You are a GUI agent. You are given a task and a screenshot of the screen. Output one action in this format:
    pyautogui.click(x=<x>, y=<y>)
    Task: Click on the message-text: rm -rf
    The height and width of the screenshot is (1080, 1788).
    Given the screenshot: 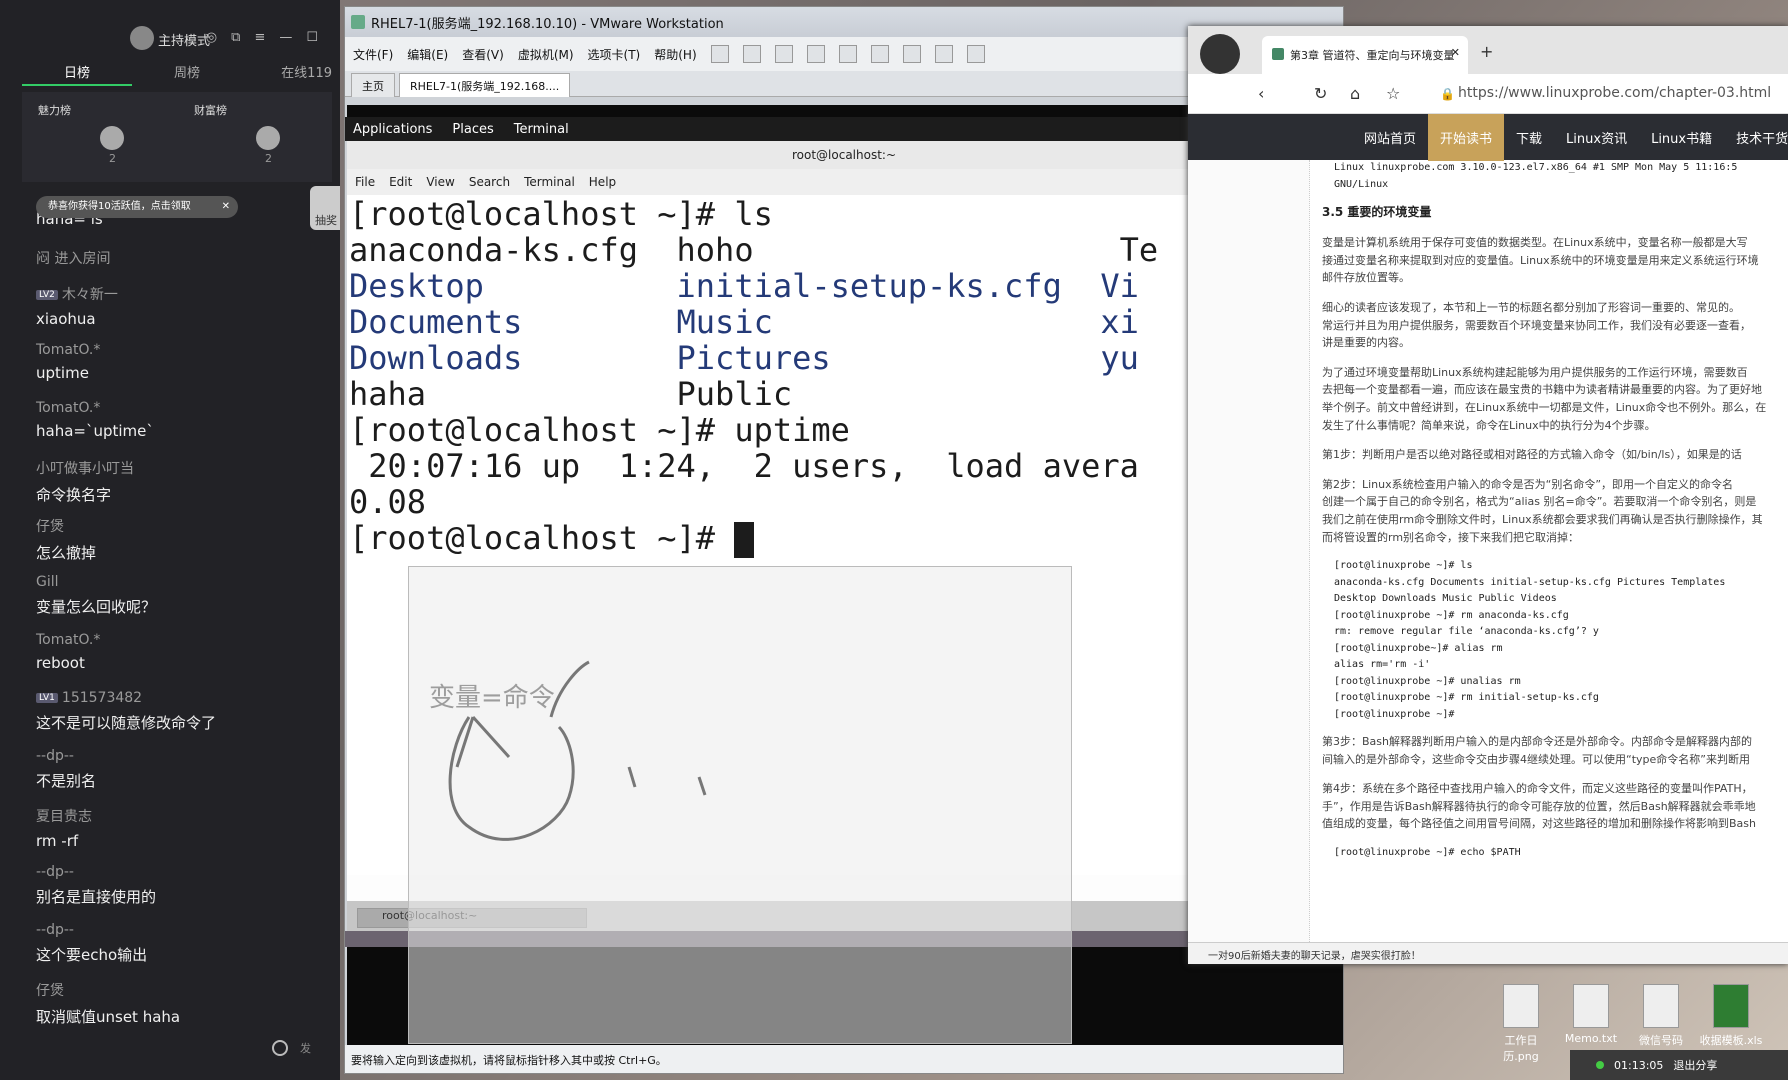 What is the action you would take?
    pyautogui.click(x=57, y=841)
    